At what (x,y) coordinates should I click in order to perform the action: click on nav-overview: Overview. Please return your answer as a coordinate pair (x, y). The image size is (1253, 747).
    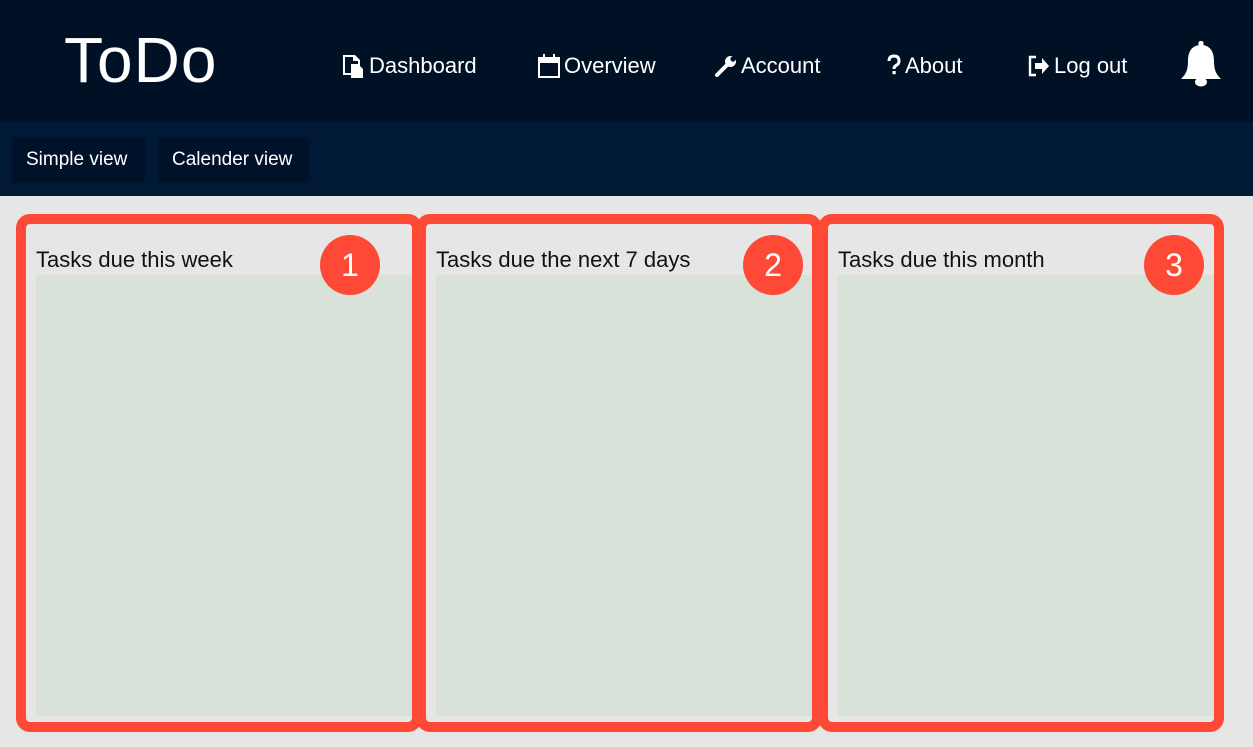
    Looking at the image, I should click on (596, 66).